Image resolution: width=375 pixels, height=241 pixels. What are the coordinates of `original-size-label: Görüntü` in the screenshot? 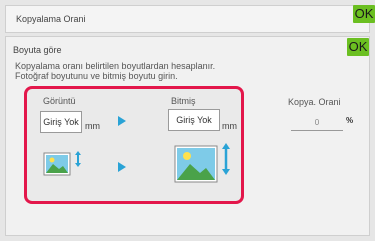 It's located at (59, 101).